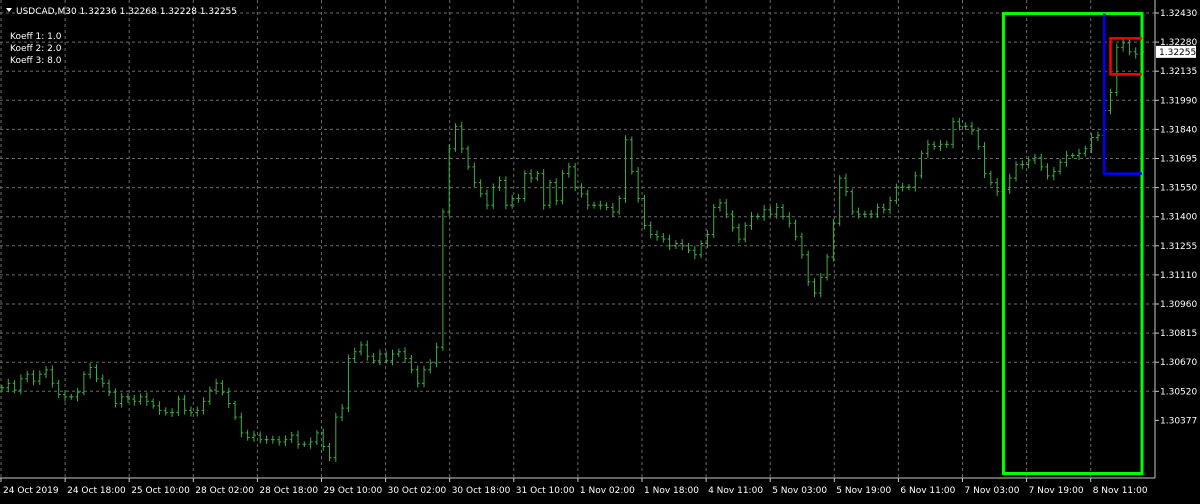 The image size is (1200, 504). I want to click on y-tick-label: 1.30520, so click(1178, 392).